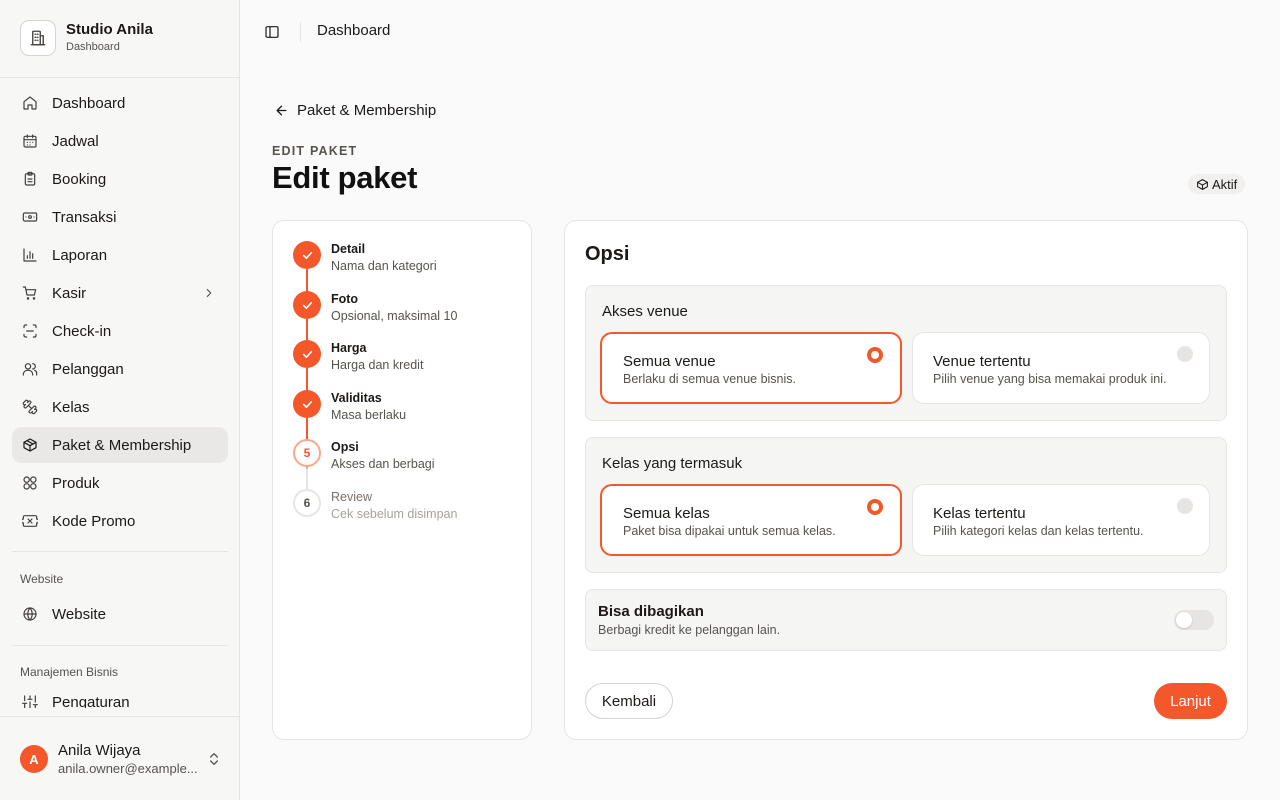  What do you see at coordinates (377, 365) in the screenshot?
I see `step-desc: Harga dan kredit` at bounding box center [377, 365].